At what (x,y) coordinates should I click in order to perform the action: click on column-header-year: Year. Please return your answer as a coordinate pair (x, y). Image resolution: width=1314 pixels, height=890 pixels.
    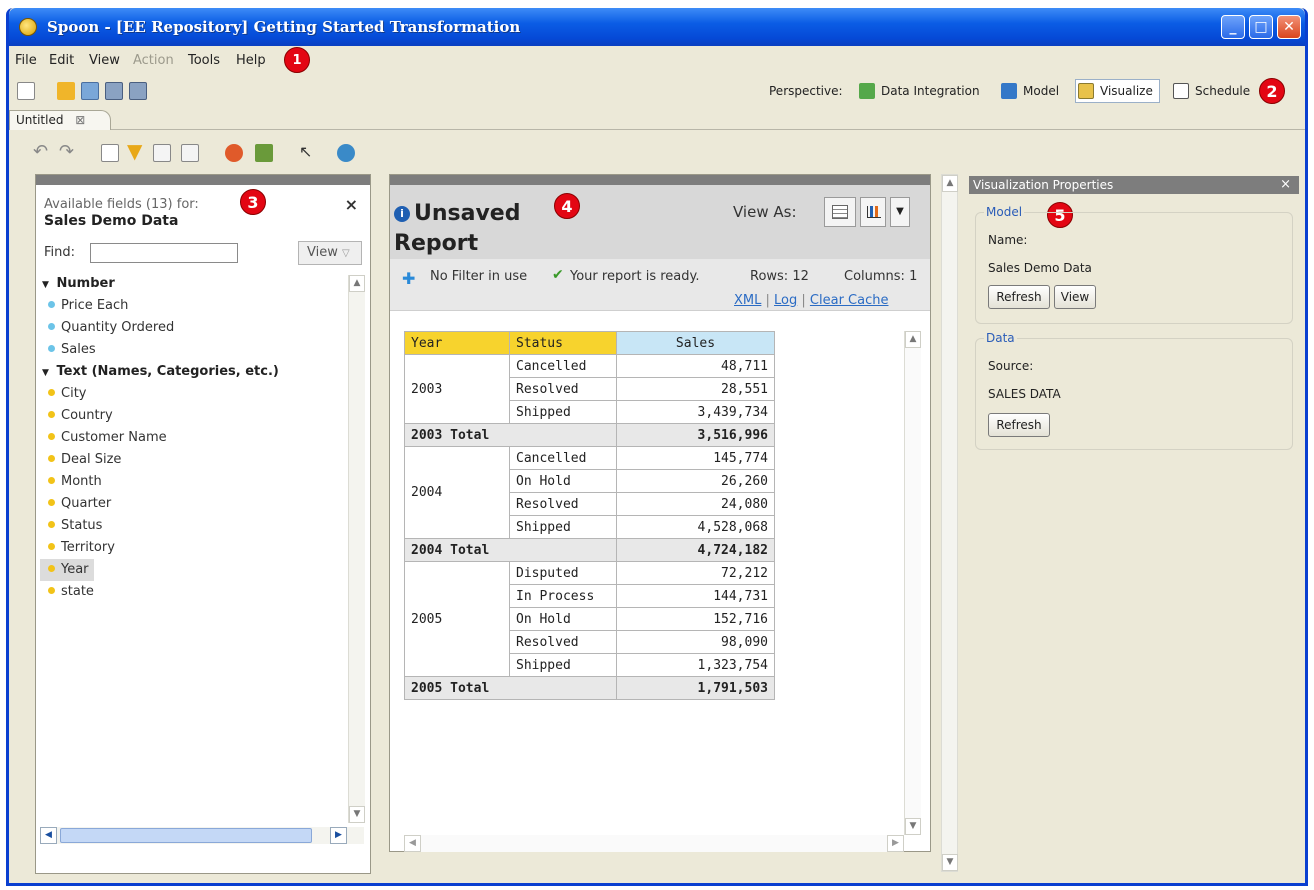
    Looking at the image, I should click on (457, 343).